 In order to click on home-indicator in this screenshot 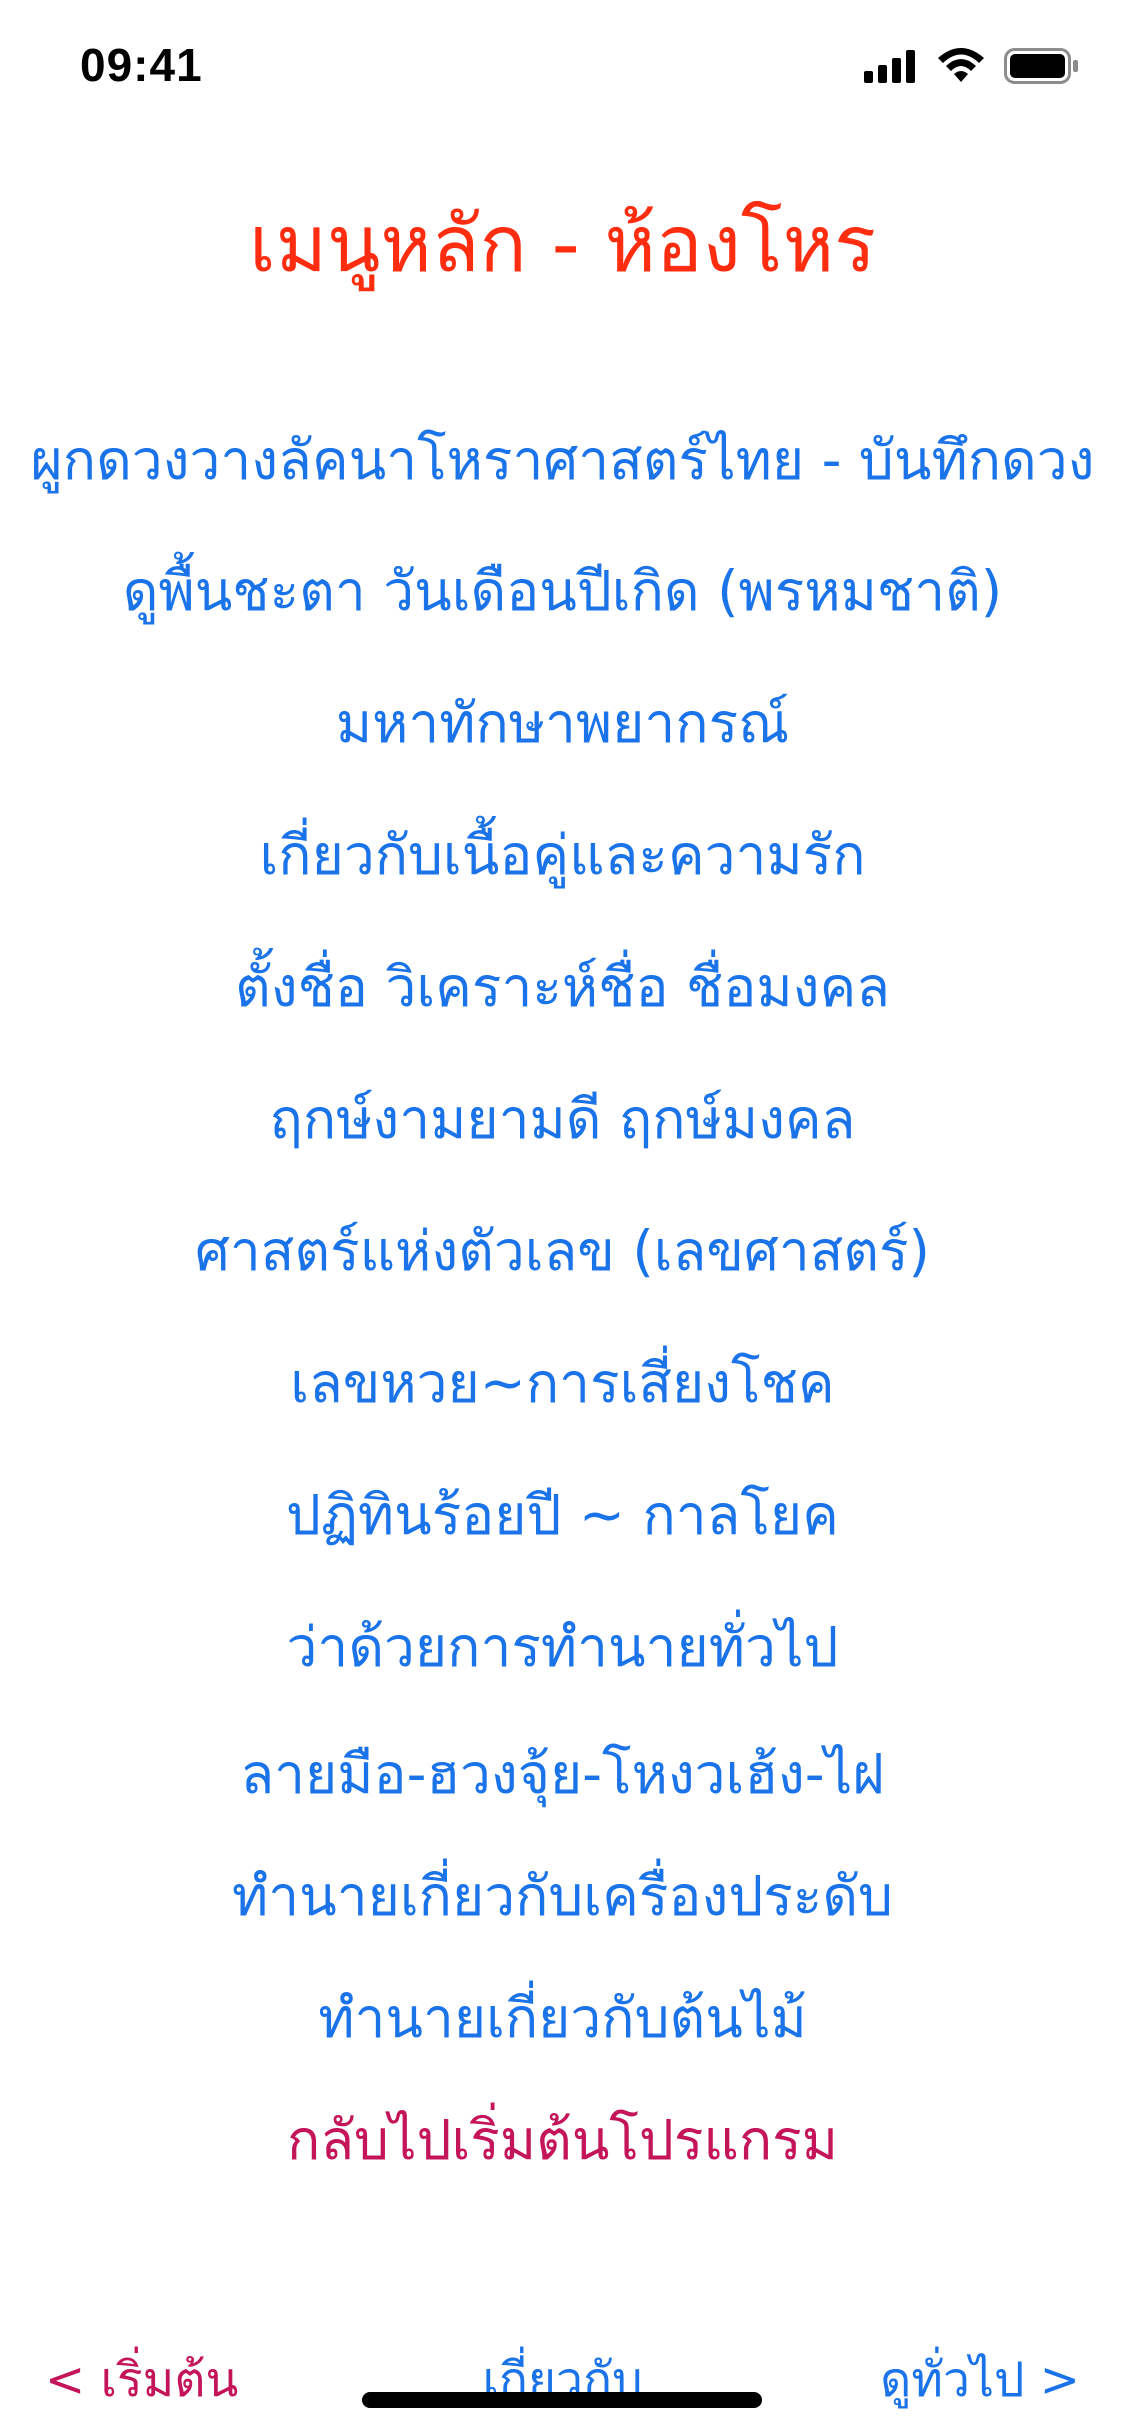, I will do `click(562, 2400)`.